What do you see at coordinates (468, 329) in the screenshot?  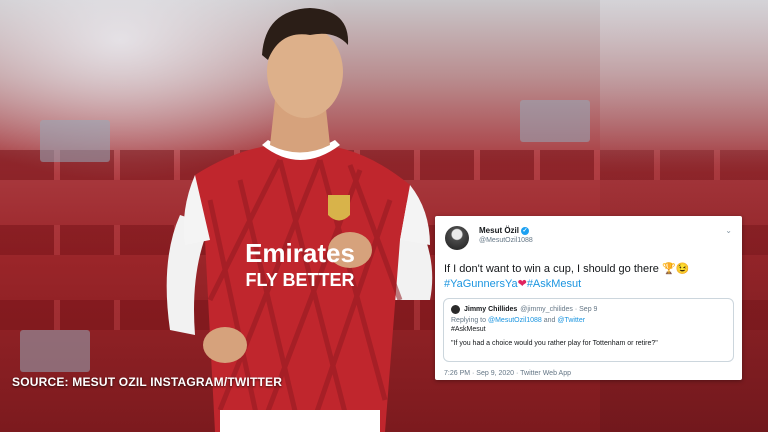 I see `quoted-hashtag: #AskMesut` at bounding box center [468, 329].